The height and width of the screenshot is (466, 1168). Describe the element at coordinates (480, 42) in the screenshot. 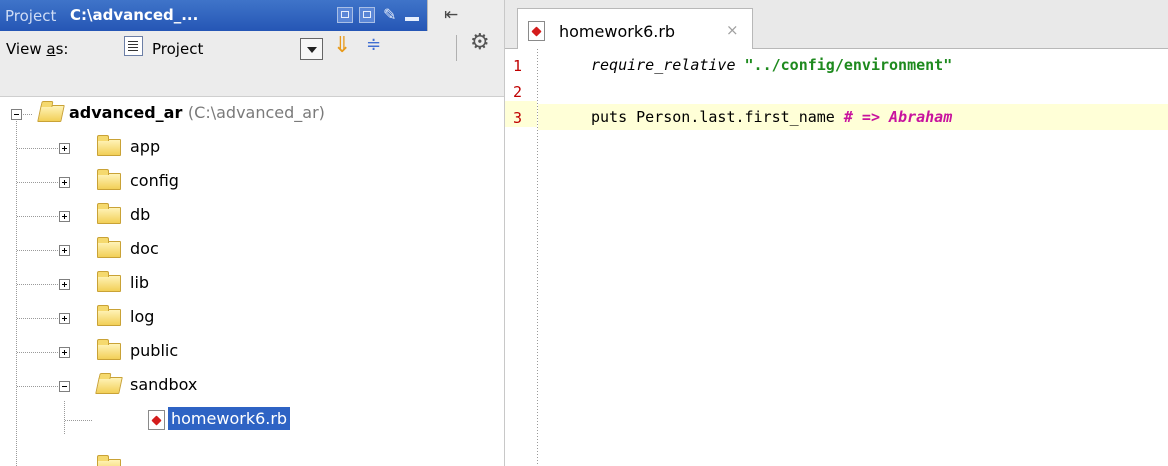

I see `gear-icon: ⚙` at that location.